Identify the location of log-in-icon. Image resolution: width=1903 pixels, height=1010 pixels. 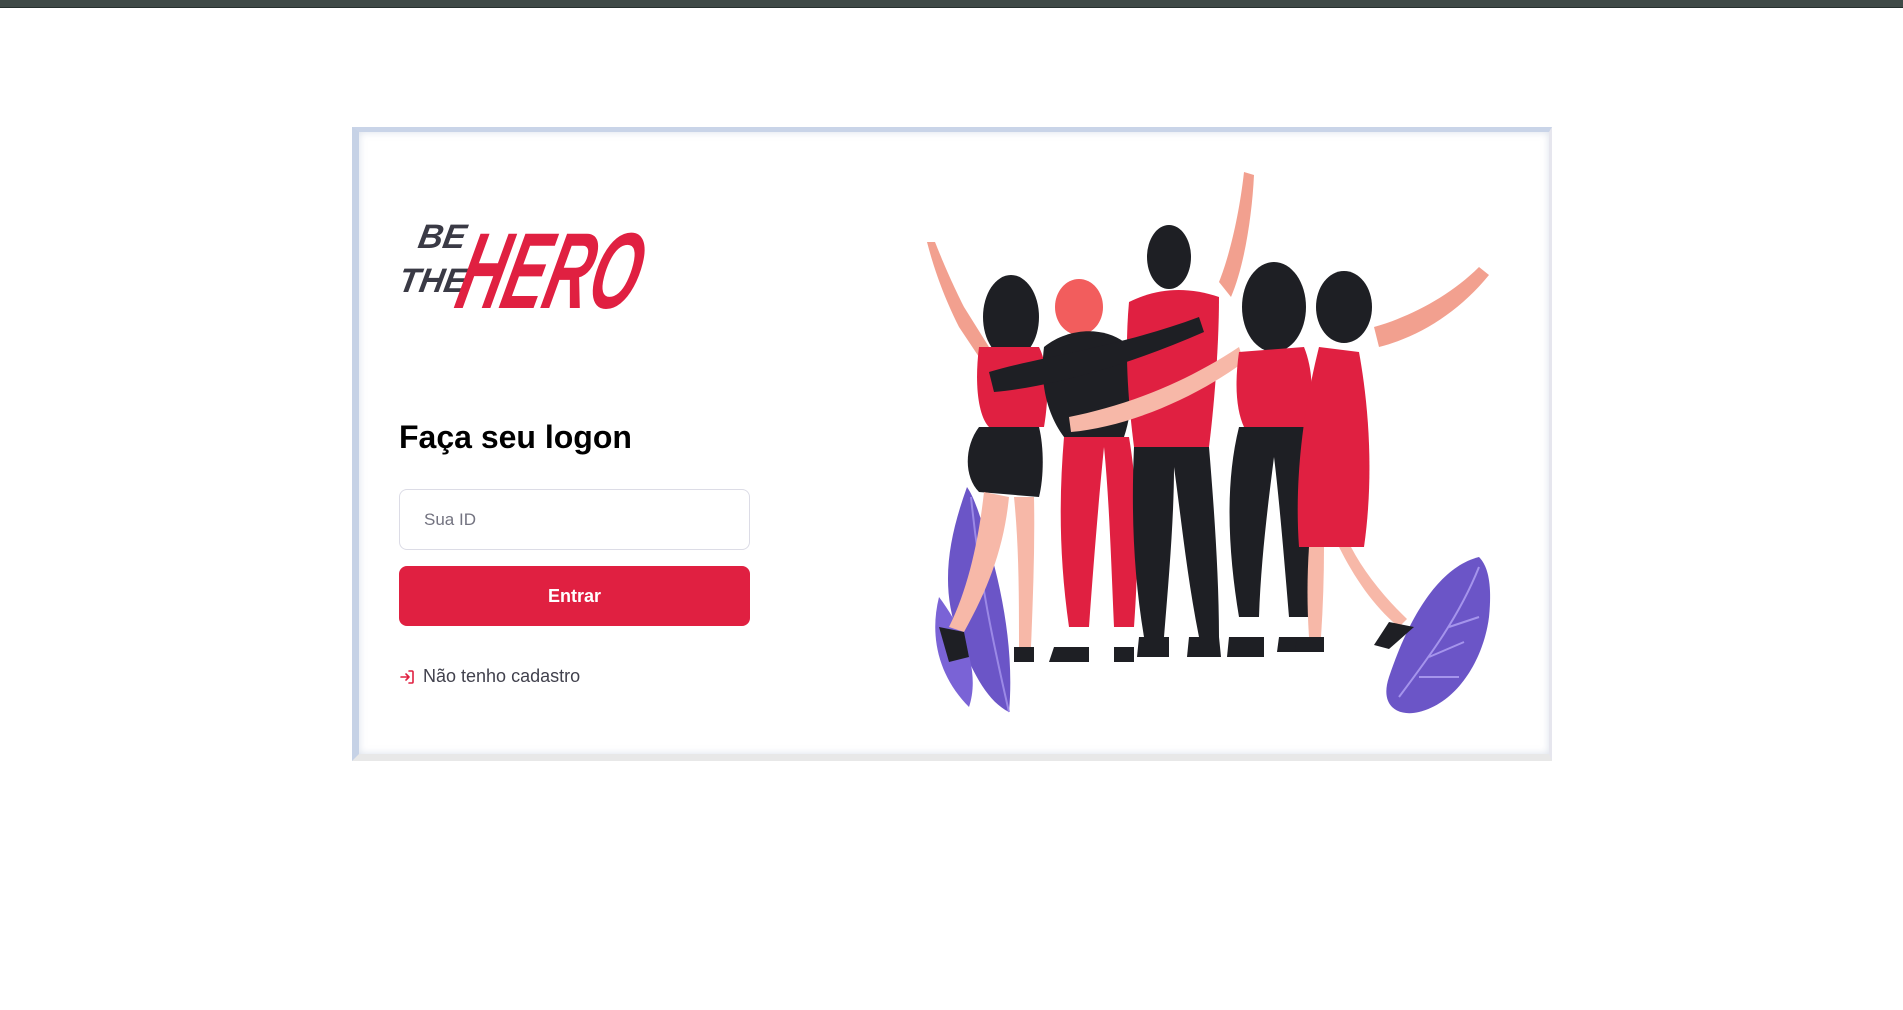
(407, 676).